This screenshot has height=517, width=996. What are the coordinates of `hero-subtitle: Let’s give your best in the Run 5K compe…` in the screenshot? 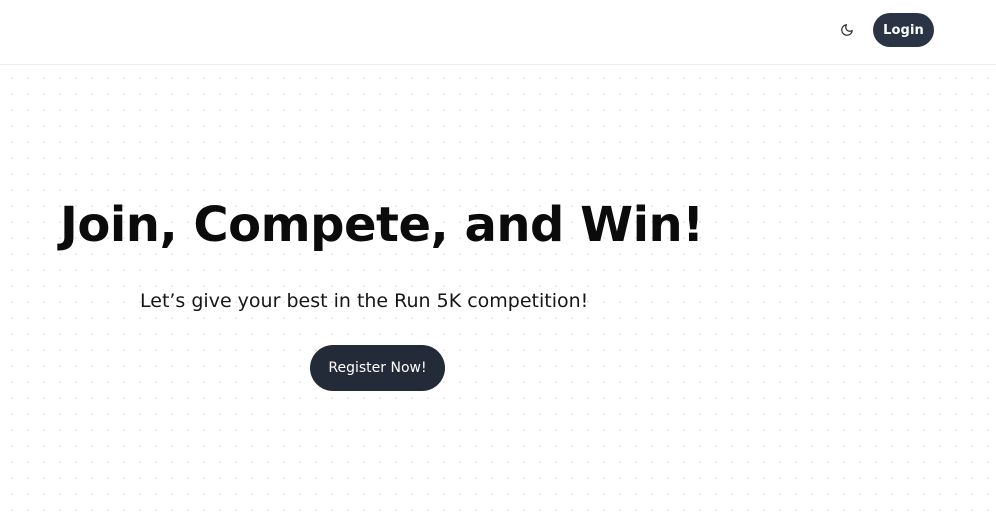 It's located at (364, 301).